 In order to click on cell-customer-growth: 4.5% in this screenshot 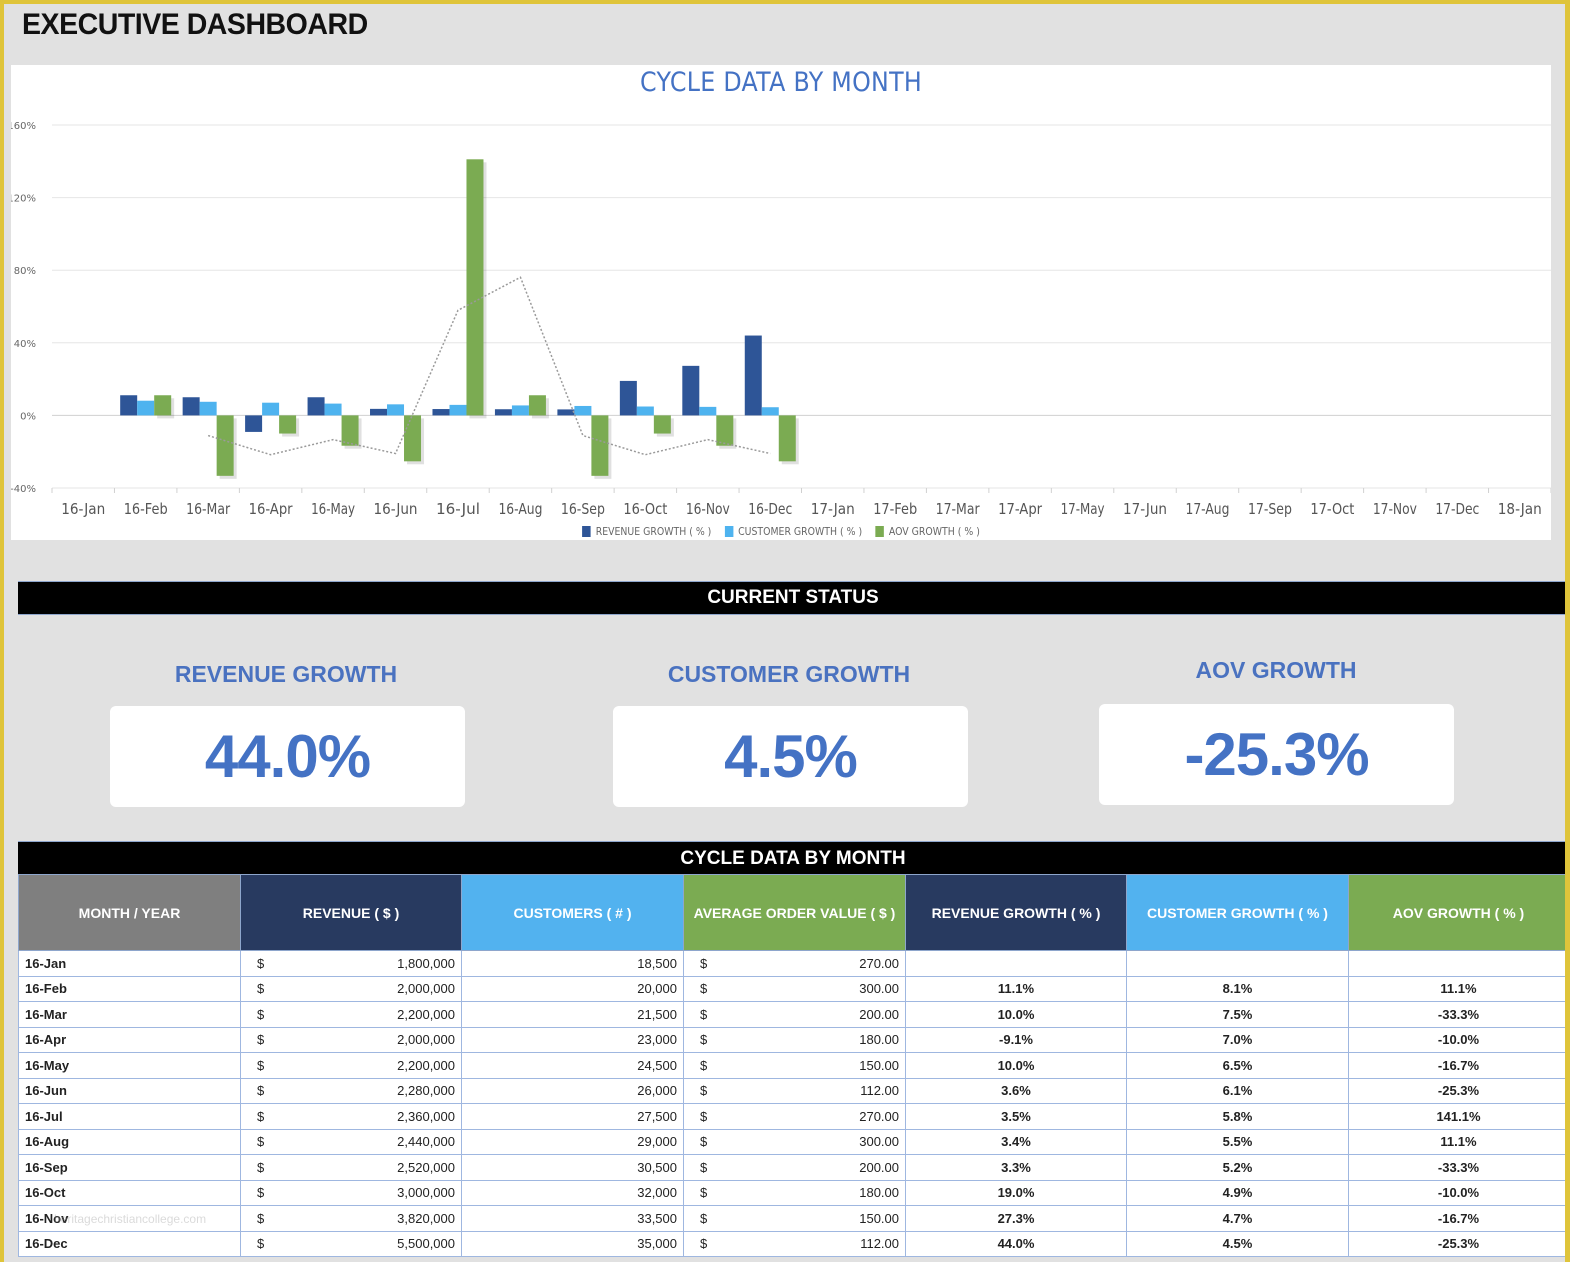, I will do `click(1237, 1243)`.